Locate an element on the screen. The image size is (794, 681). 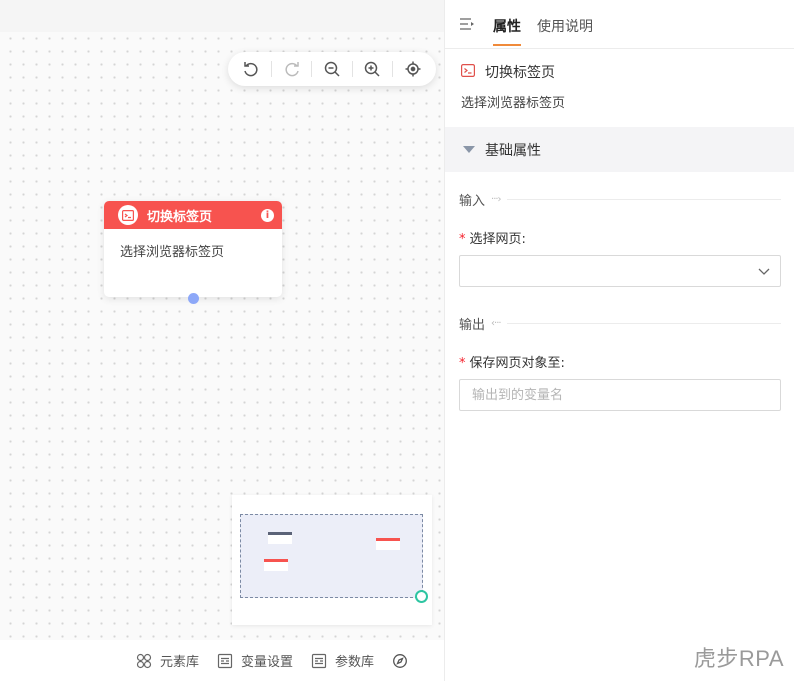
tab-help: 使用说明 is located at coordinates (565, 31).